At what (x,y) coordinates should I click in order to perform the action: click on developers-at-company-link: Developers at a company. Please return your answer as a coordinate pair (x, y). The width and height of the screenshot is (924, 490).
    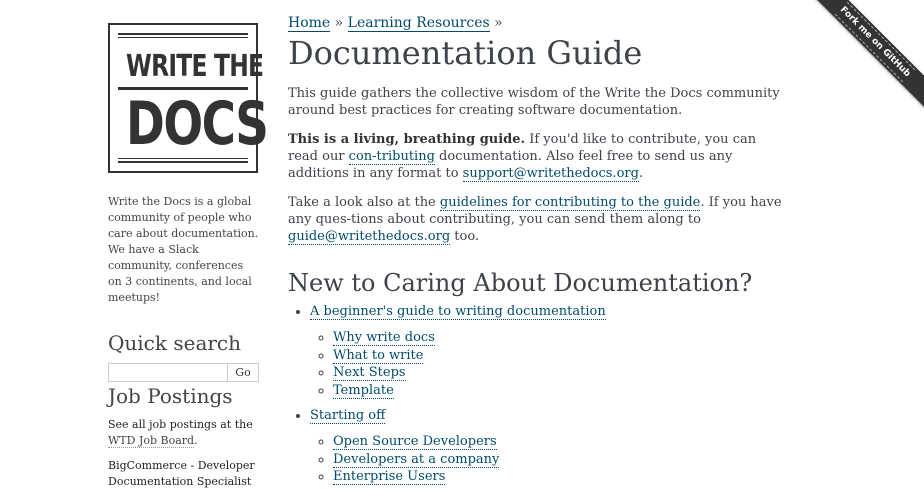
    Looking at the image, I should click on (416, 459).